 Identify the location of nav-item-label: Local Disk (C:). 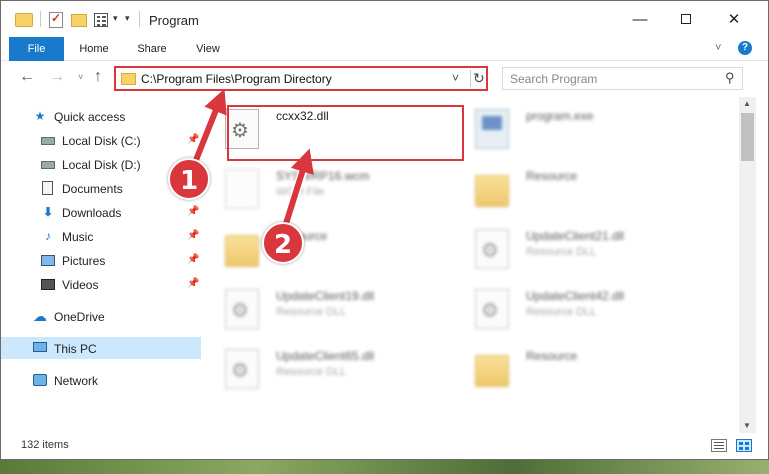
(101, 141).